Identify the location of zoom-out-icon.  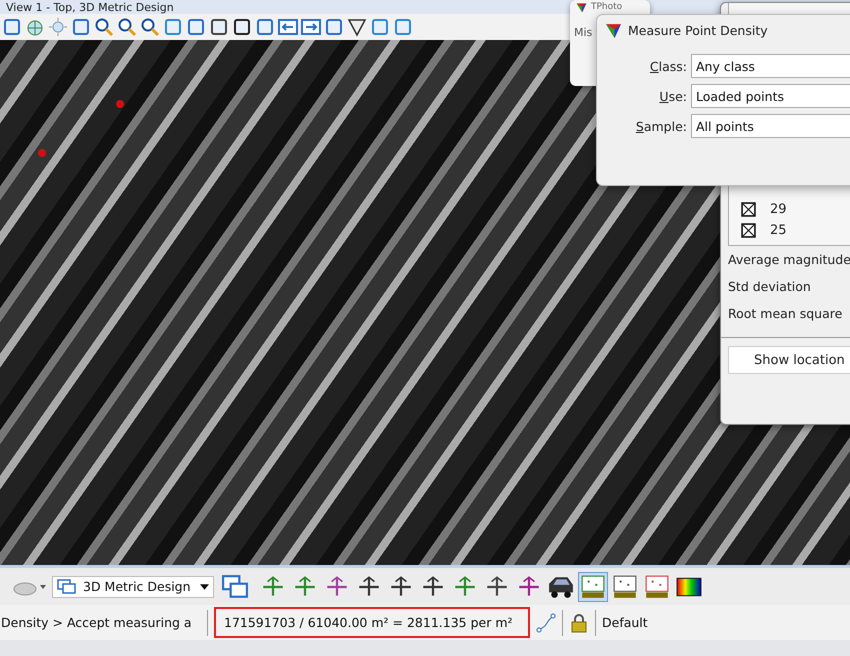
(127, 27).